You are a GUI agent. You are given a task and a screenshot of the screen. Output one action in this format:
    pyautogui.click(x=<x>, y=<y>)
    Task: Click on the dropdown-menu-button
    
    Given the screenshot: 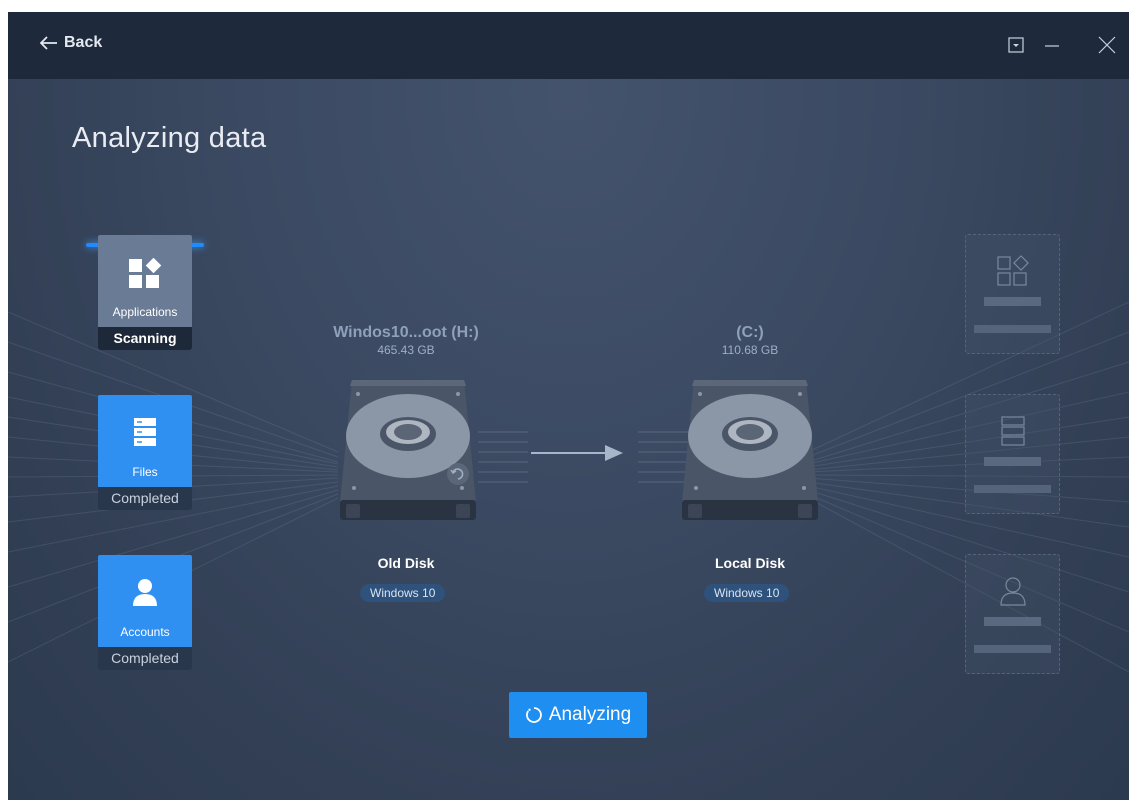 What is the action you would take?
    pyautogui.click(x=1016, y=45)
    